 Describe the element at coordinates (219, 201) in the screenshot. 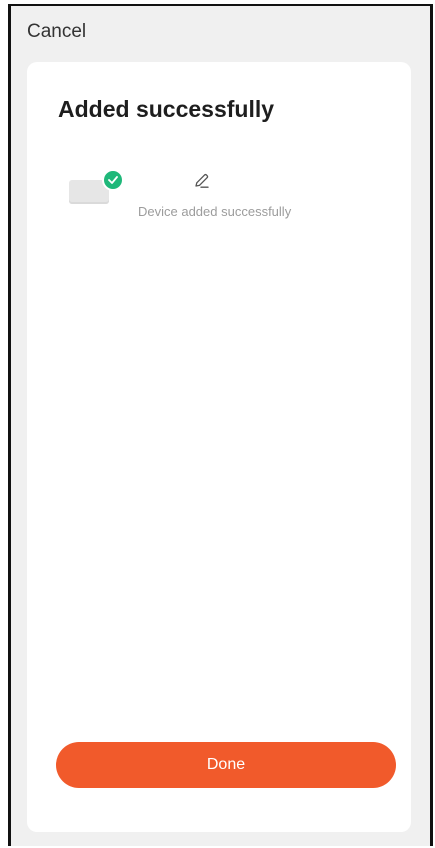

I see `device-row: Device added successfully` at that location.